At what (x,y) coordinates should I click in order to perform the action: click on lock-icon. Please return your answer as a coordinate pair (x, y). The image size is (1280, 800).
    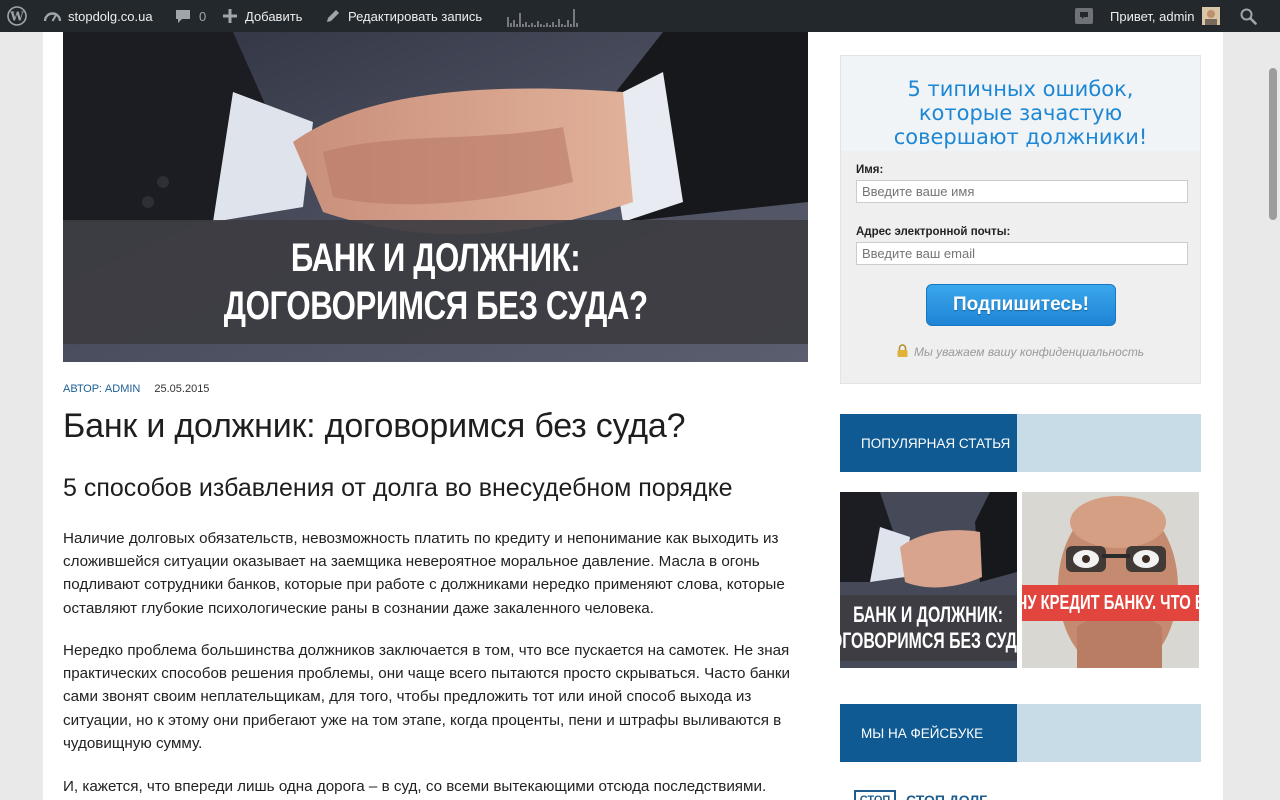
    Looking at the image, I should click on (902, 352).